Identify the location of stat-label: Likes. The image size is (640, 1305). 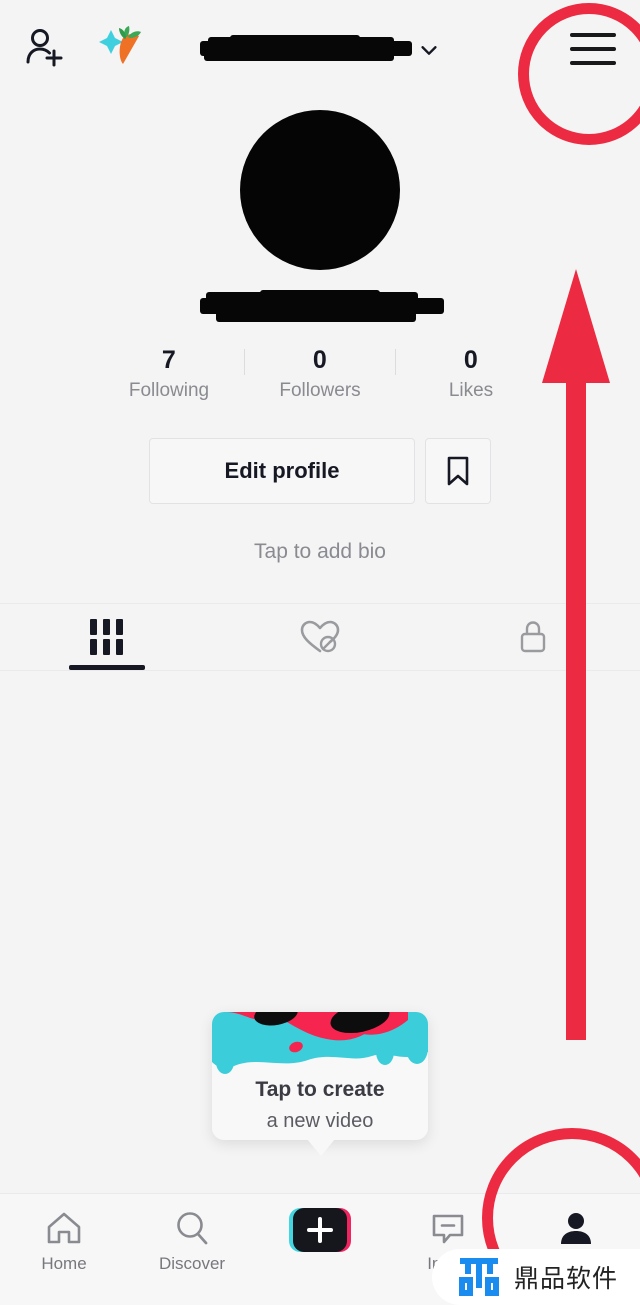
(471, 390).